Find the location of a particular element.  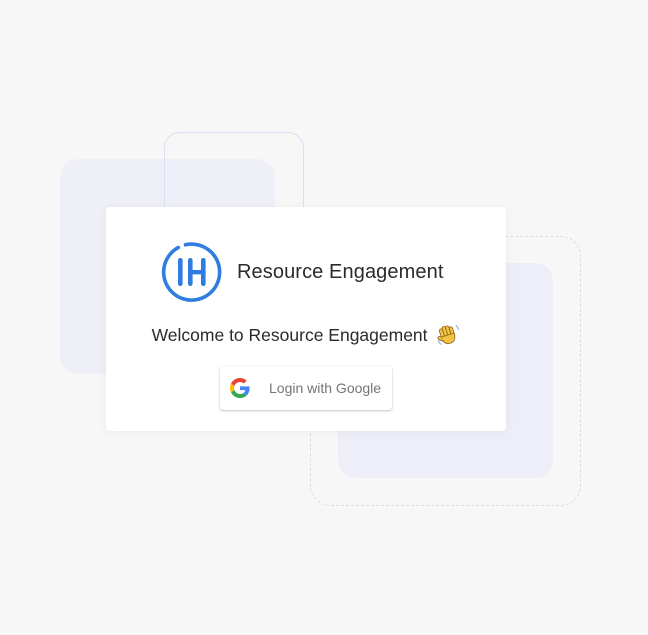

ih-logo-icon is located at coordinates (191, 272).